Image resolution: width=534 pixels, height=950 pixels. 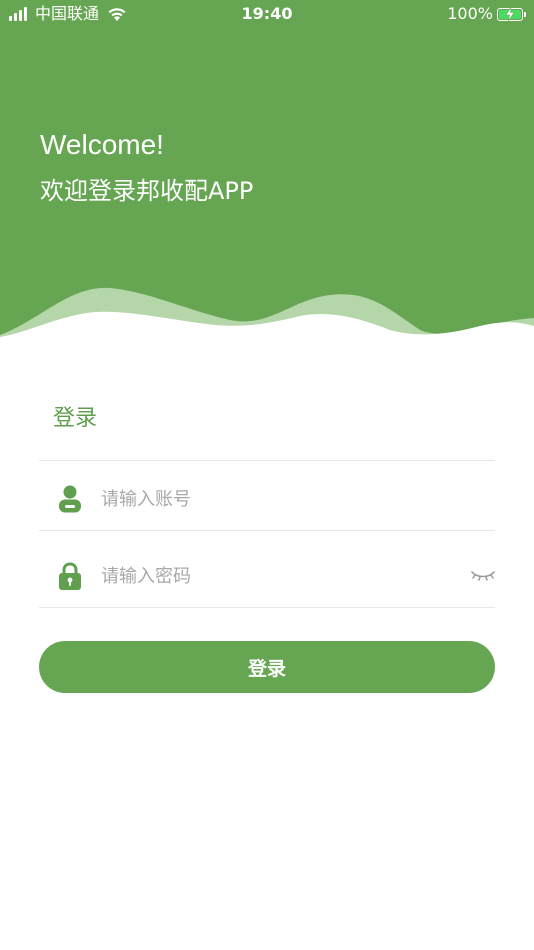 I want to click on user-icon, so click(x=70, y=499).